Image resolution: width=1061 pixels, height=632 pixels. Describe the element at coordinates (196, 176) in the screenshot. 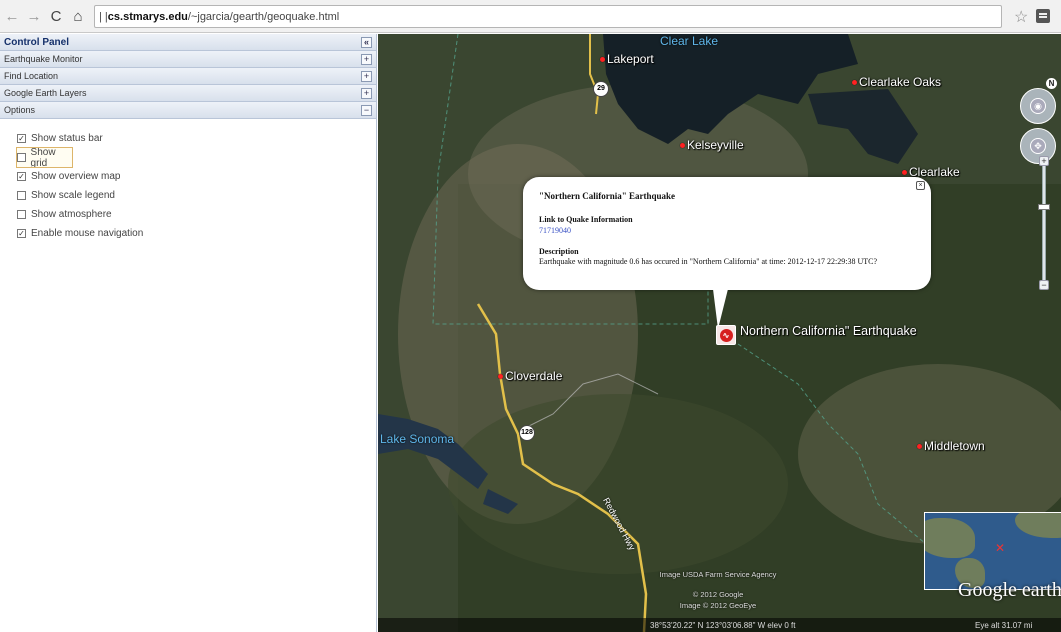

I see `option-show-overview-map: ✓ Show overview map` at that location.